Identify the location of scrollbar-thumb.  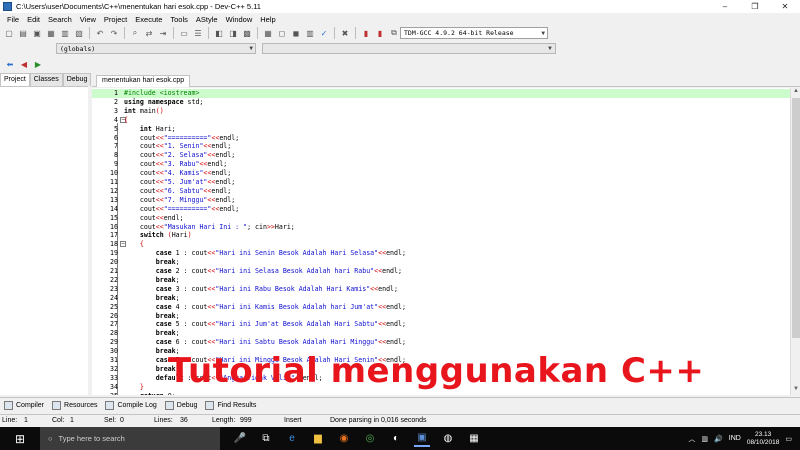
(796, 218).